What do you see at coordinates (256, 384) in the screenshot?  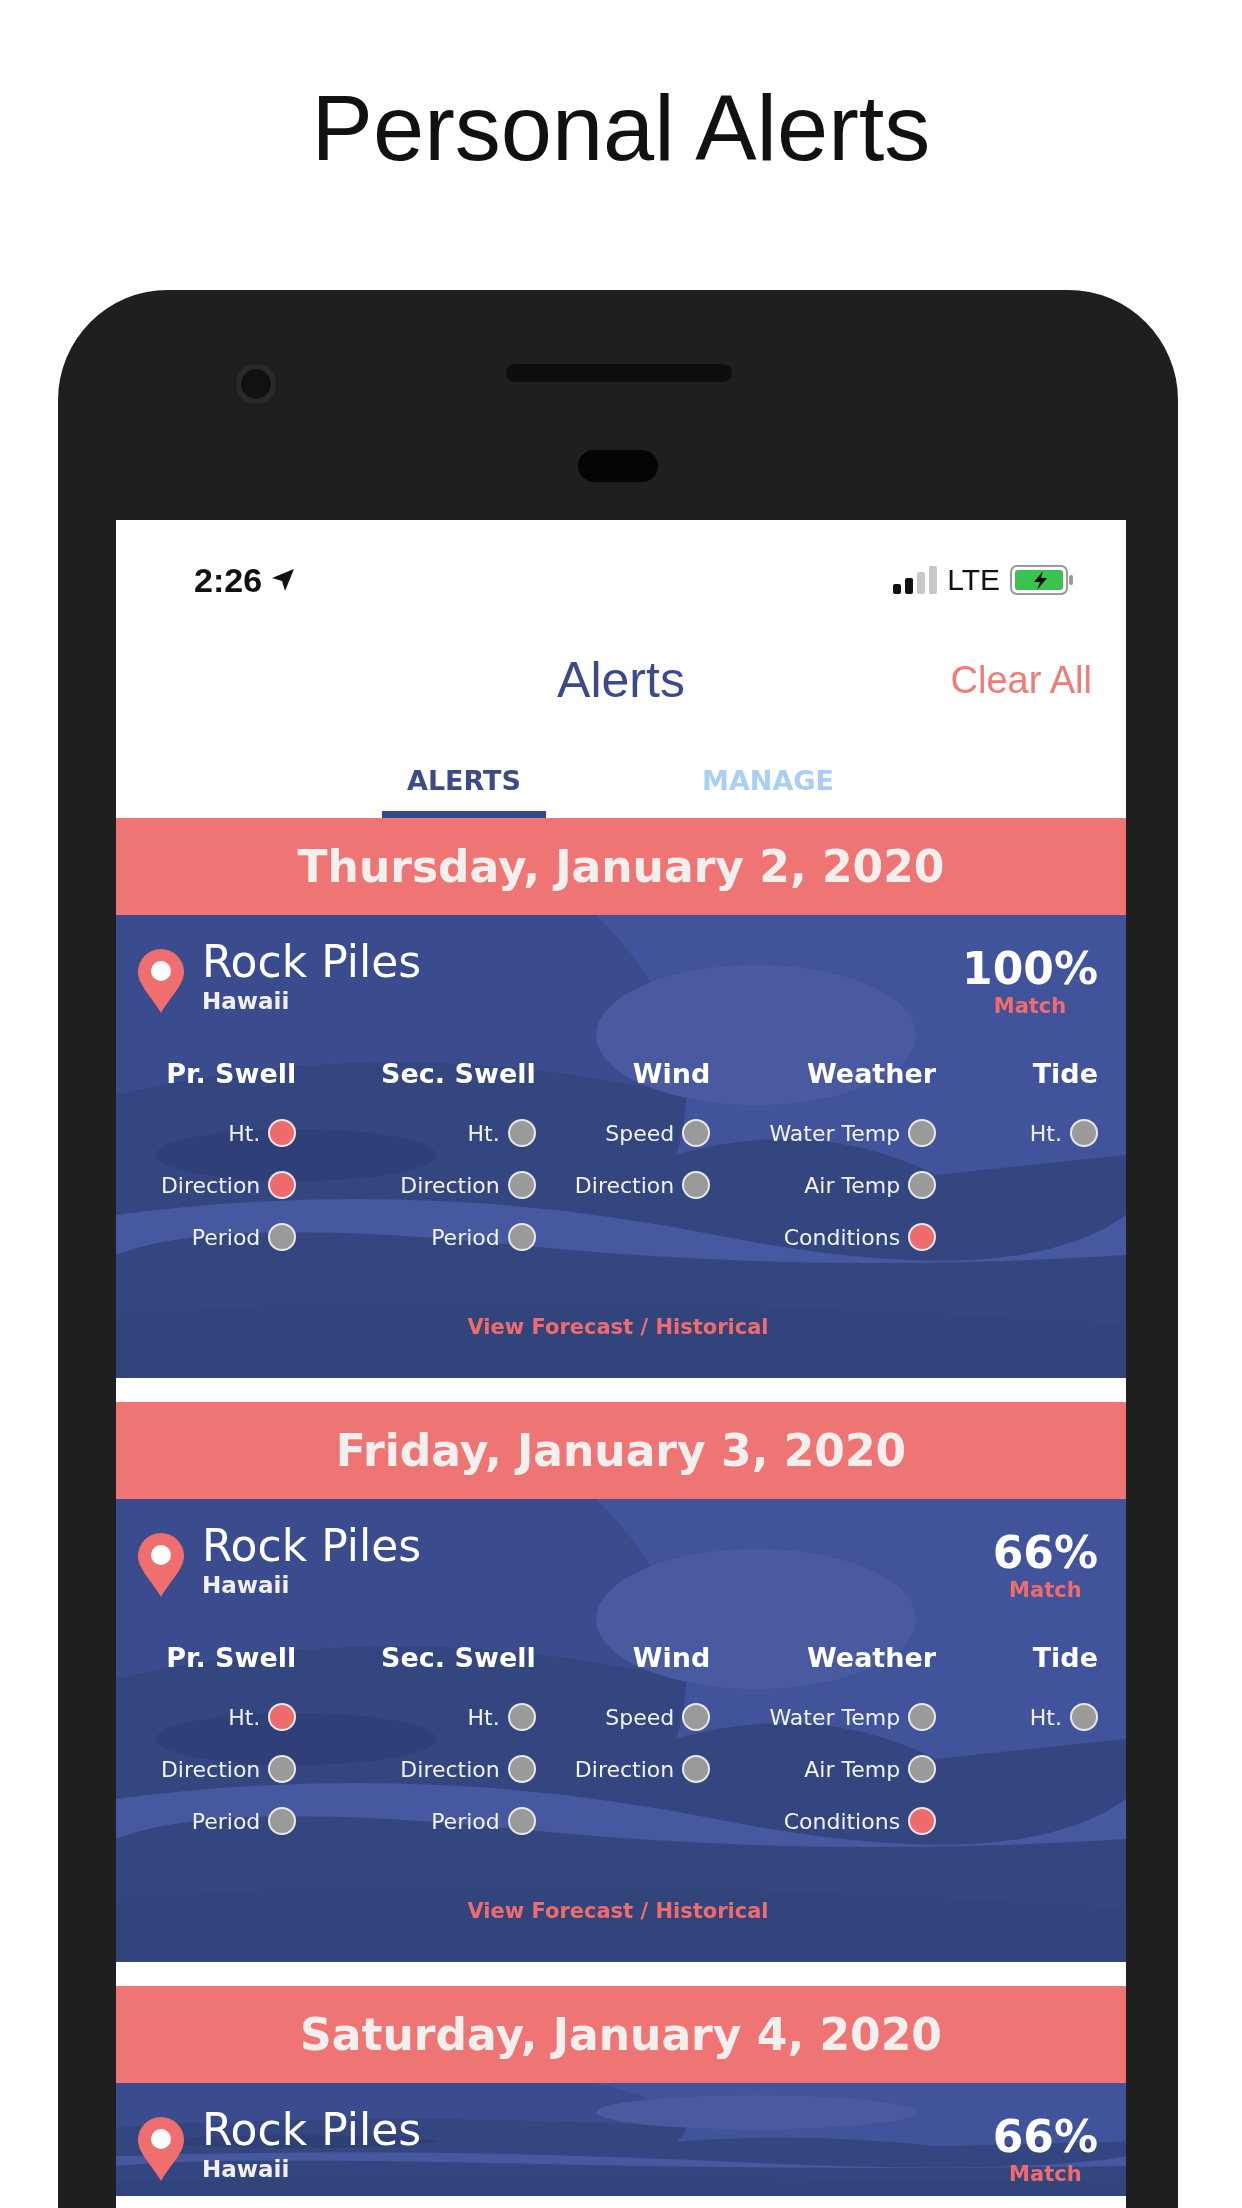 I see `camera-lens` at bounding box center [256, 384].